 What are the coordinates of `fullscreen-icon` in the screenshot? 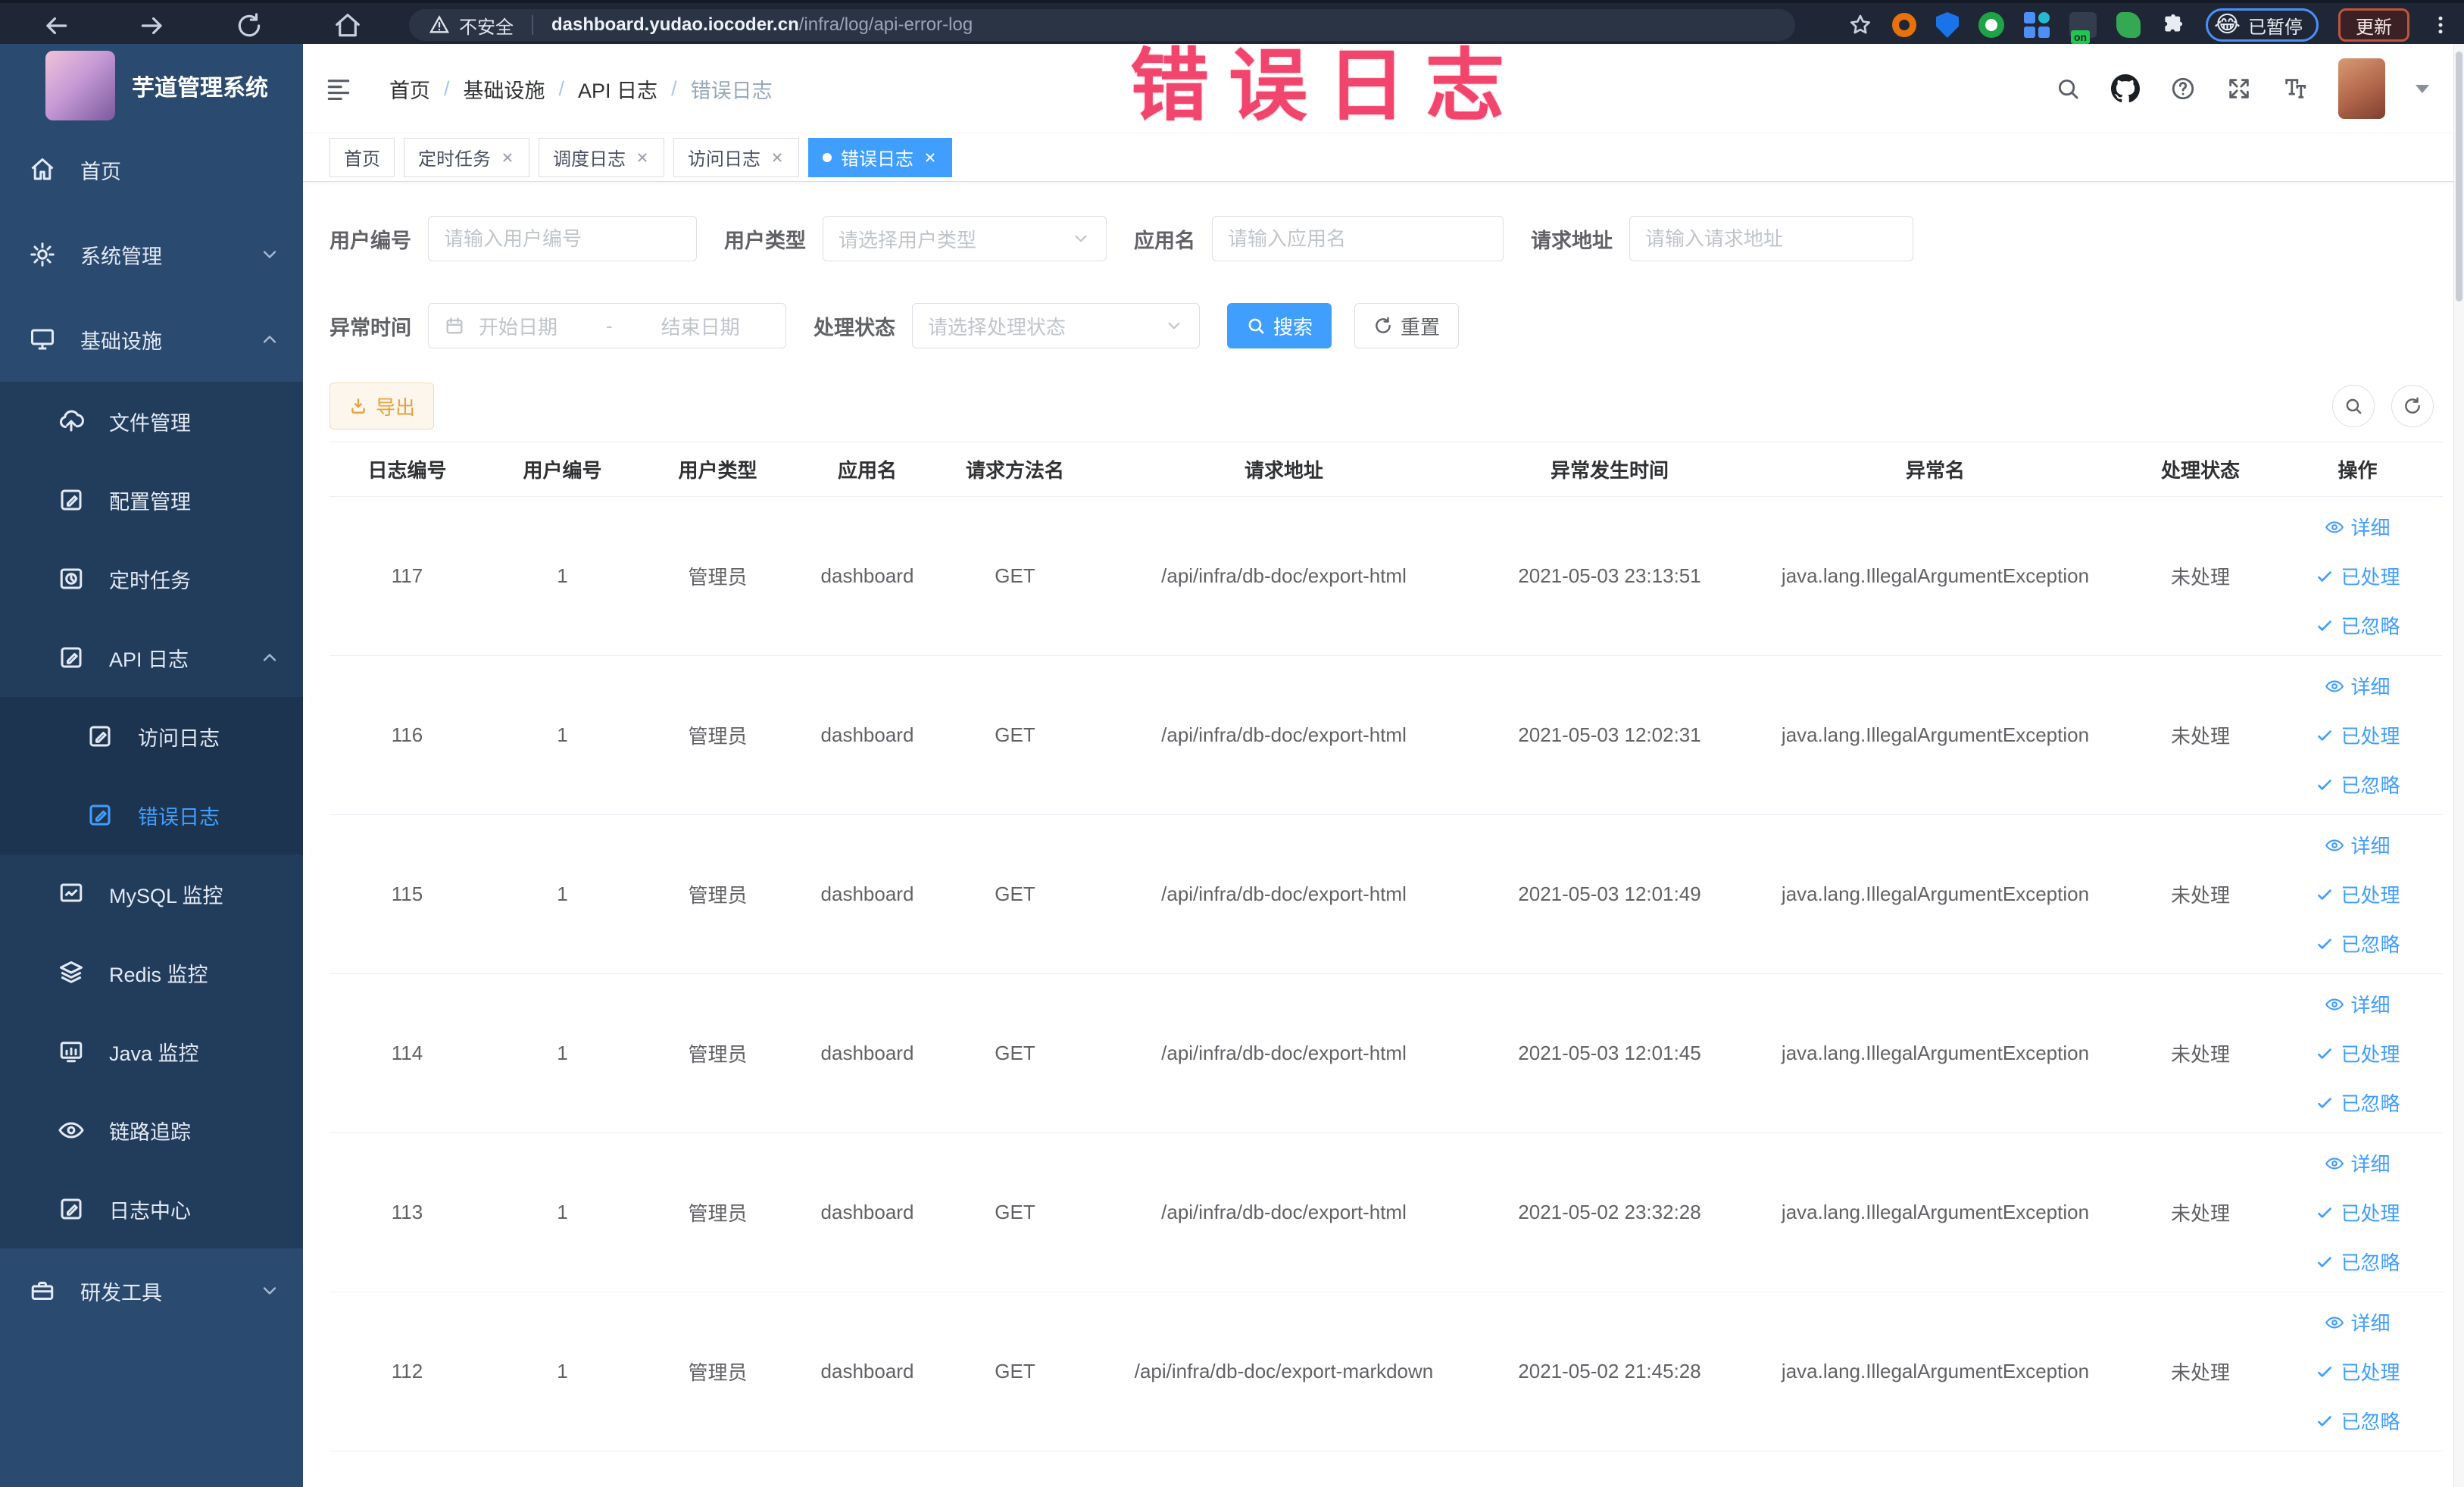 It's located at (2239, 89).